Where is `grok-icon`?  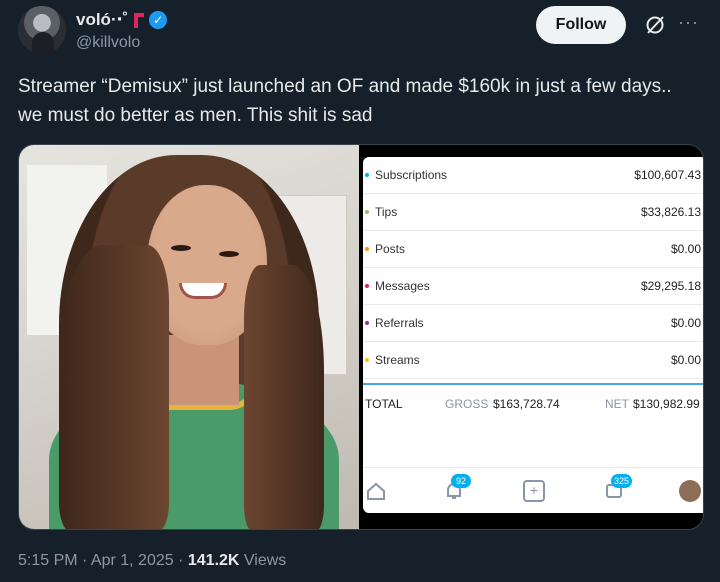 grok-icon is located at coordinates (655, 25).